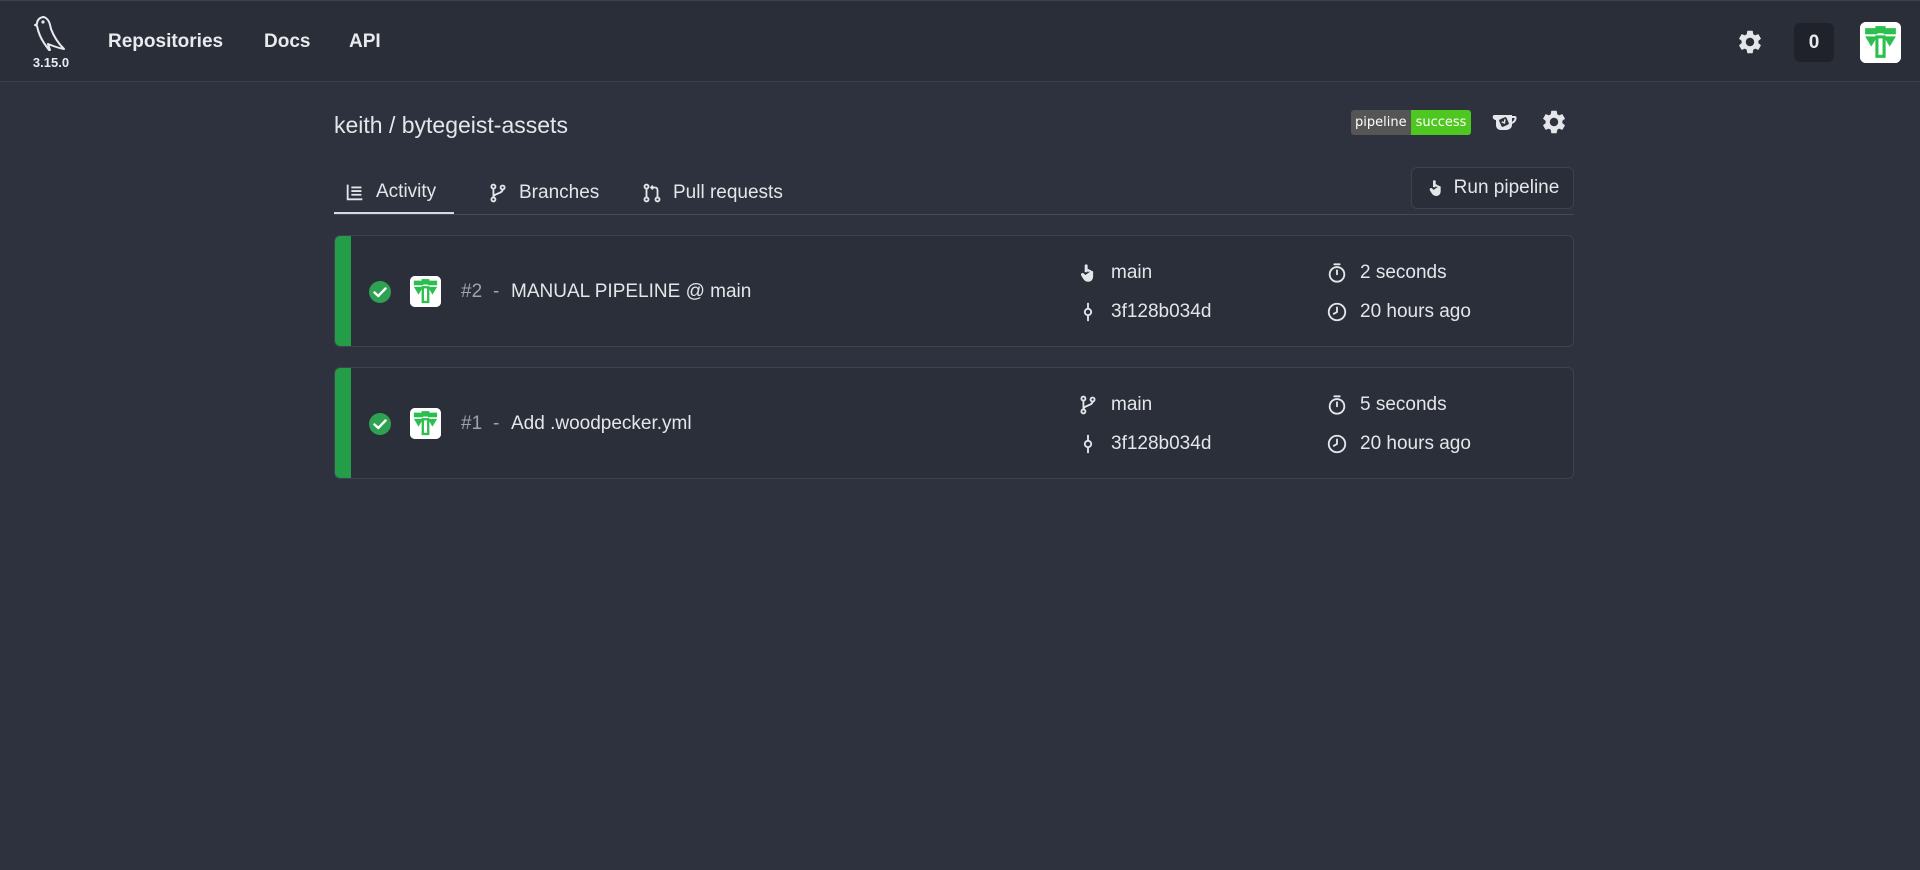 This screenshot has height=870, width=1920. I want to click on tab-branches-label: Branches, so click(559, 192).